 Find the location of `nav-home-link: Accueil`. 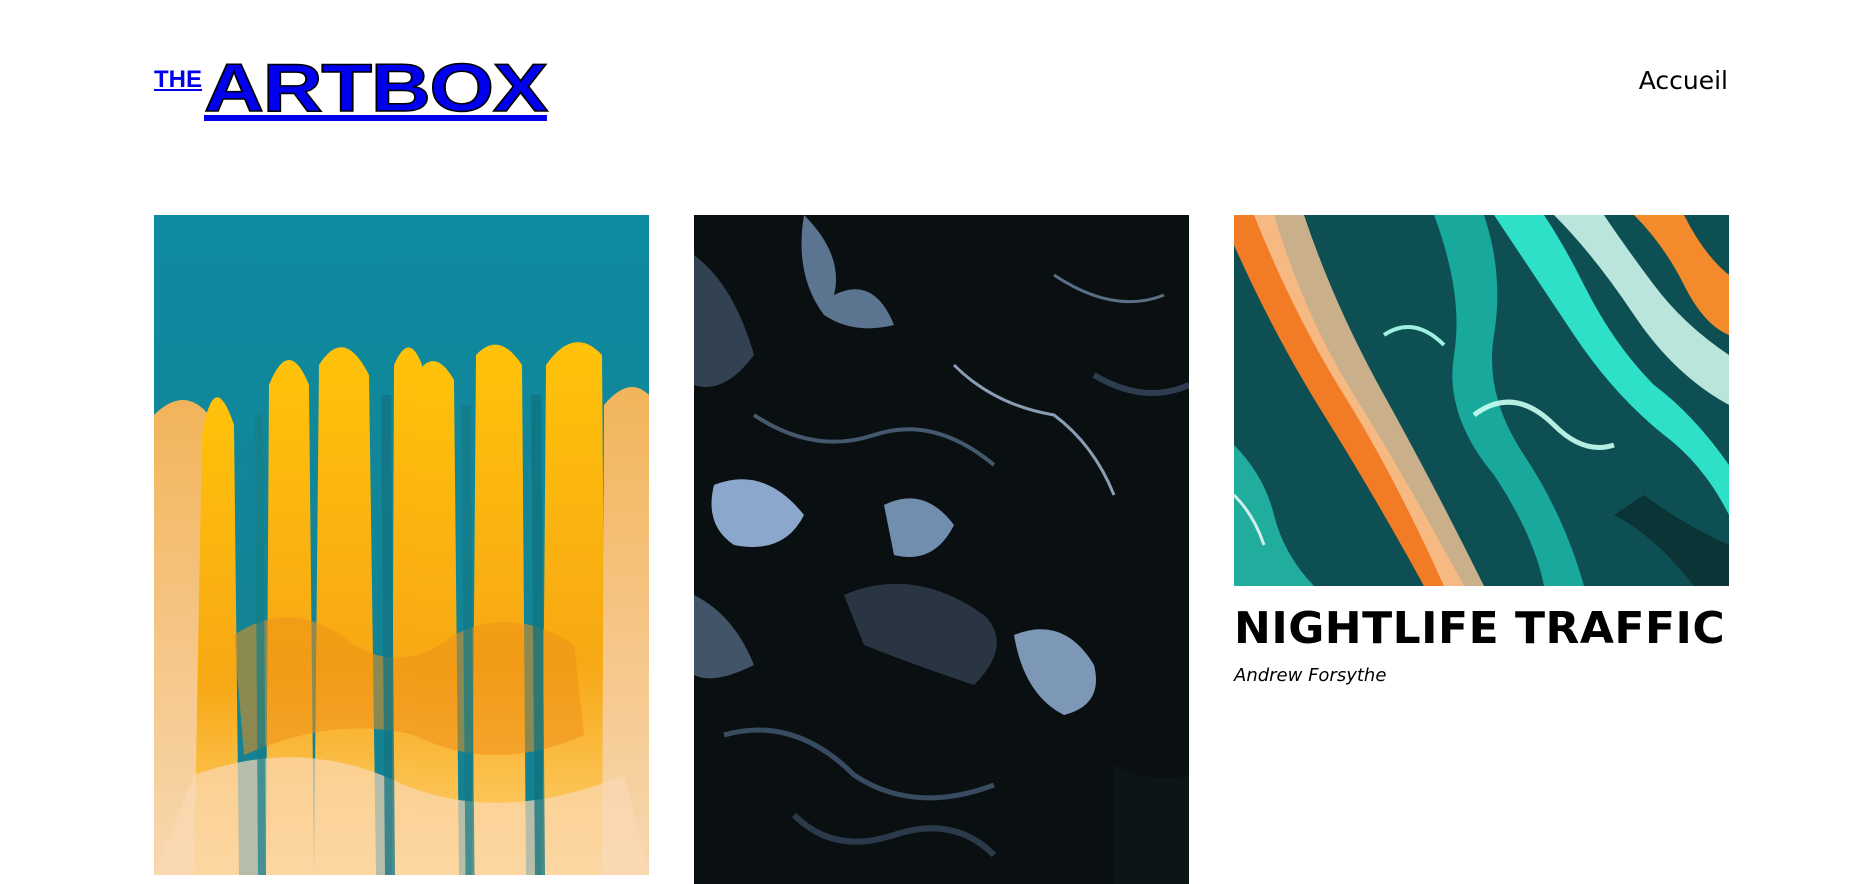

nav-home-link: Accueil is located at coordinates (1683, 80).